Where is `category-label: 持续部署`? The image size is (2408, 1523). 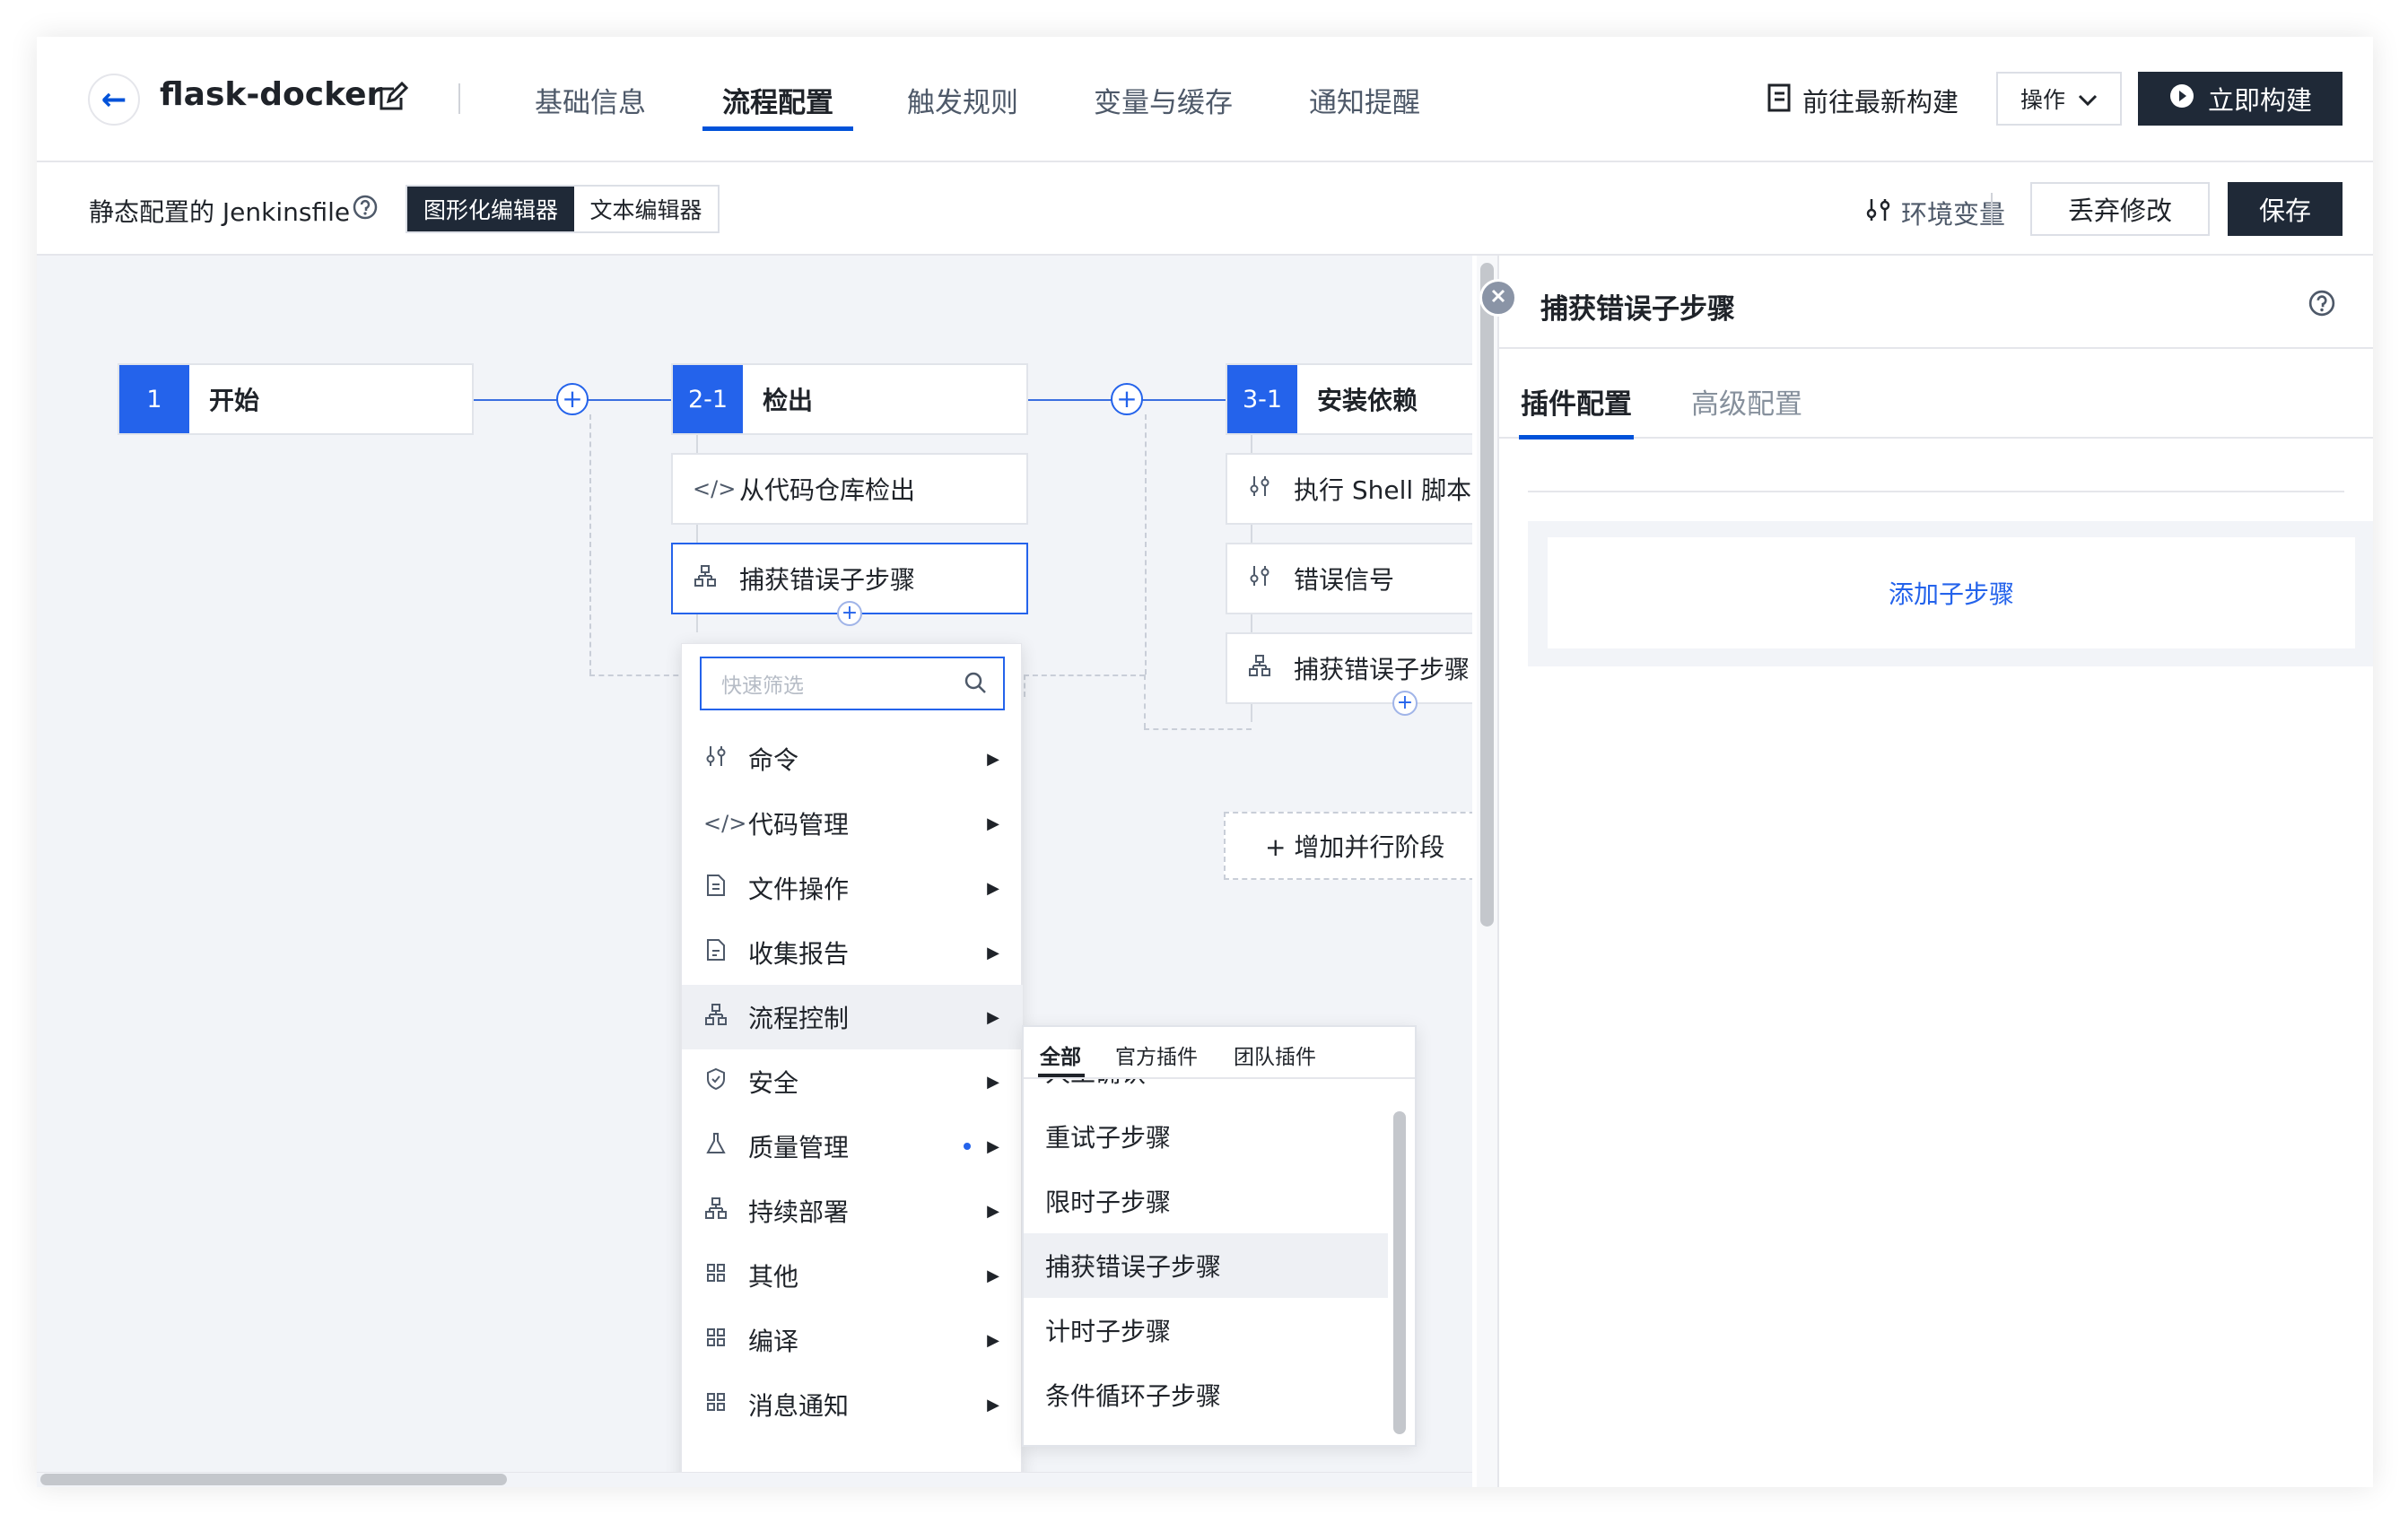 category-label: 持续部署 is located at coordinates (799, 1212).